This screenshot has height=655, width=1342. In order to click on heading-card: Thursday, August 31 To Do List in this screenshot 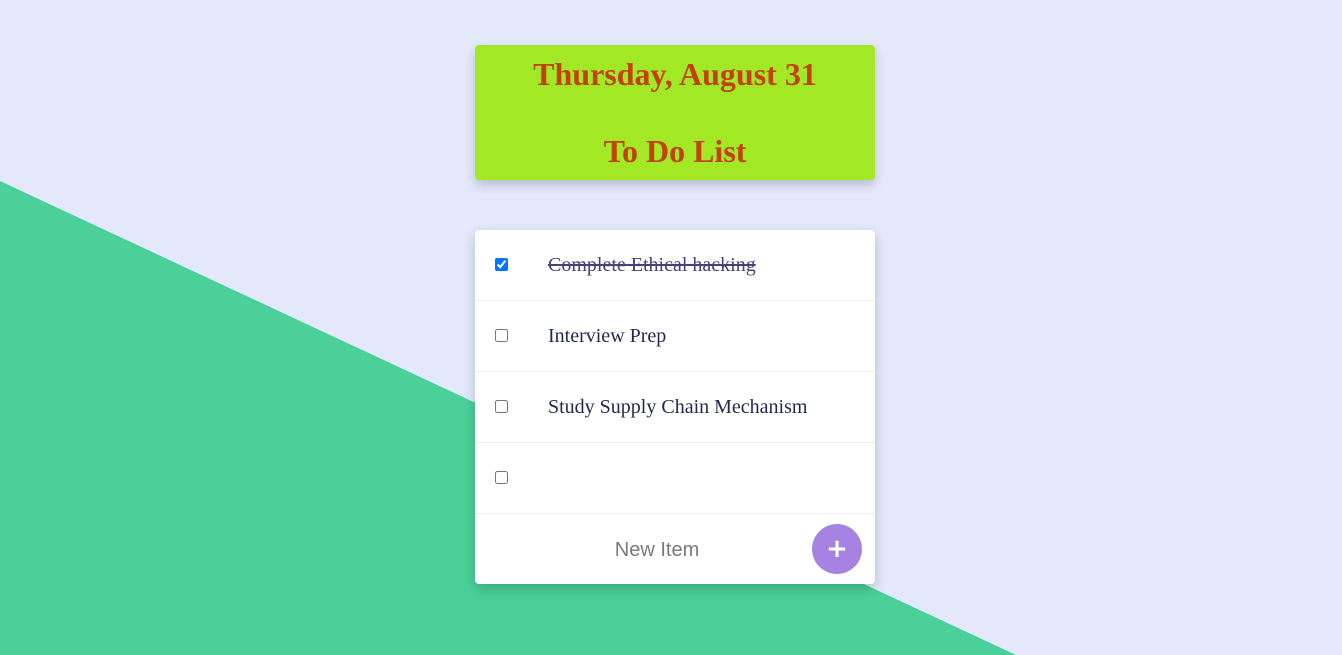, I will do `click(675, 112)`.